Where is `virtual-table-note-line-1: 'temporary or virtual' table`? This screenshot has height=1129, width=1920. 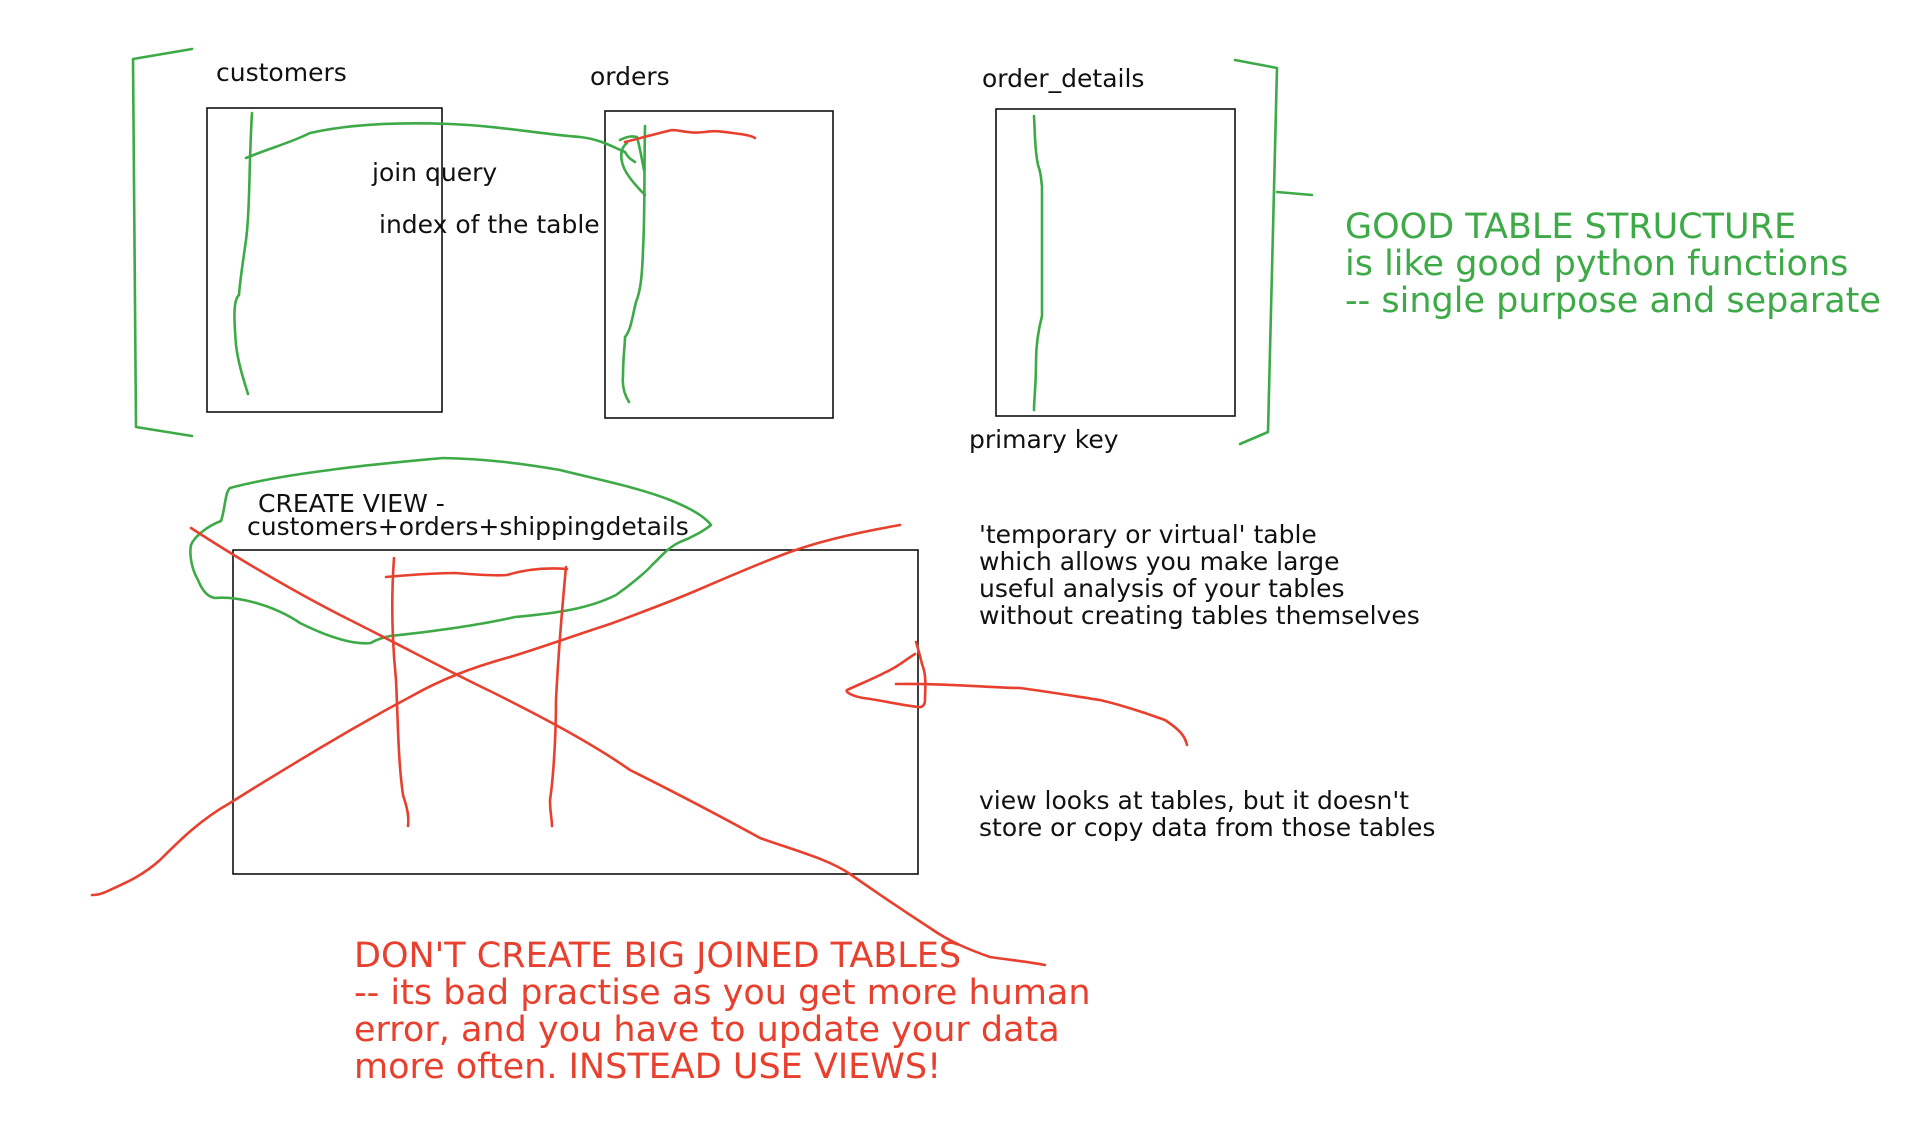
virtual-table-note-line-1: 'temporary or virtual' table is located at coordinates (1148, 534).